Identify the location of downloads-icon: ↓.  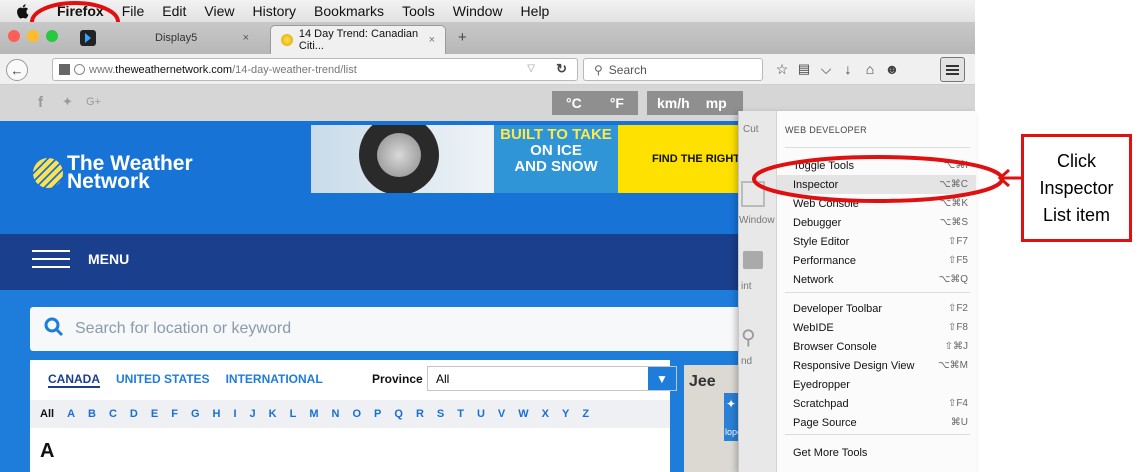
(848, 69).